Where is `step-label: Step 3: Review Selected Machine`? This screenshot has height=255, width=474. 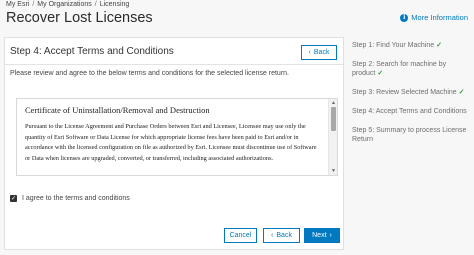 step-label: Step 3: Review Selected Machine is located at coordinates (404, 92).